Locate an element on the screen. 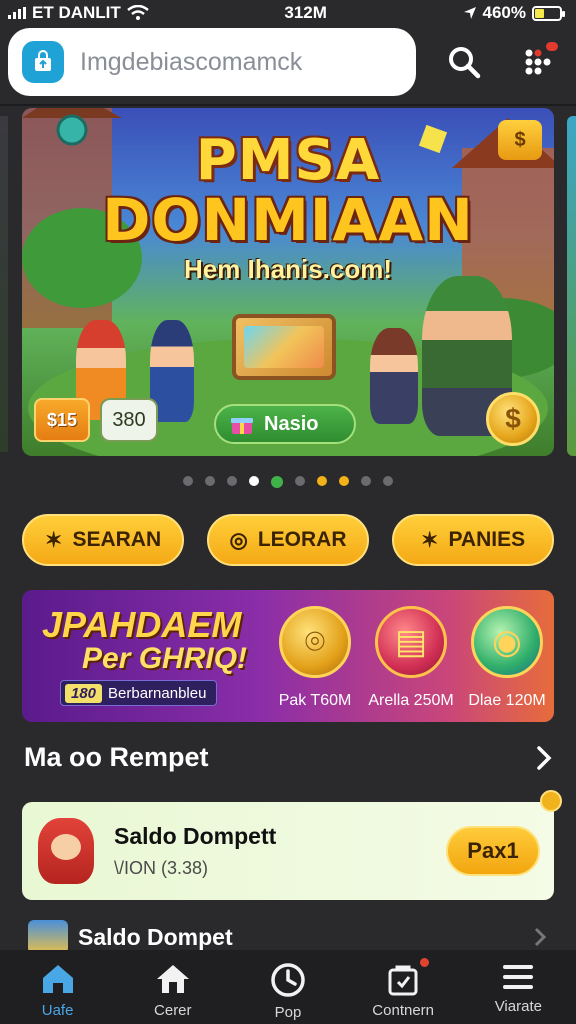 The image size is (576, 1024). status-bar: ET DANLIT 312M 460% is located at coordinates (288, 13).